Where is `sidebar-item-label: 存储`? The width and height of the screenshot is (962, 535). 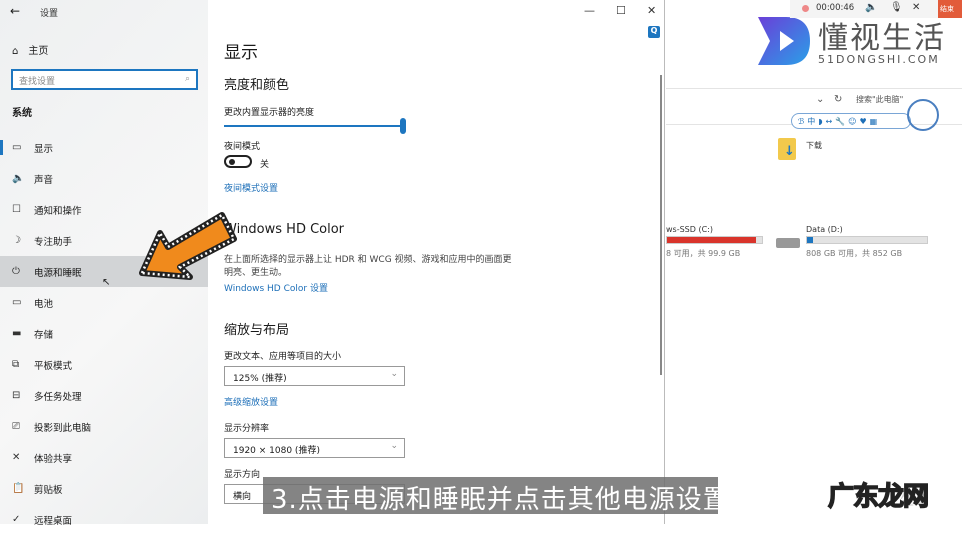
sidebar-item-label: 存储 is located at coordinates (44, 335).